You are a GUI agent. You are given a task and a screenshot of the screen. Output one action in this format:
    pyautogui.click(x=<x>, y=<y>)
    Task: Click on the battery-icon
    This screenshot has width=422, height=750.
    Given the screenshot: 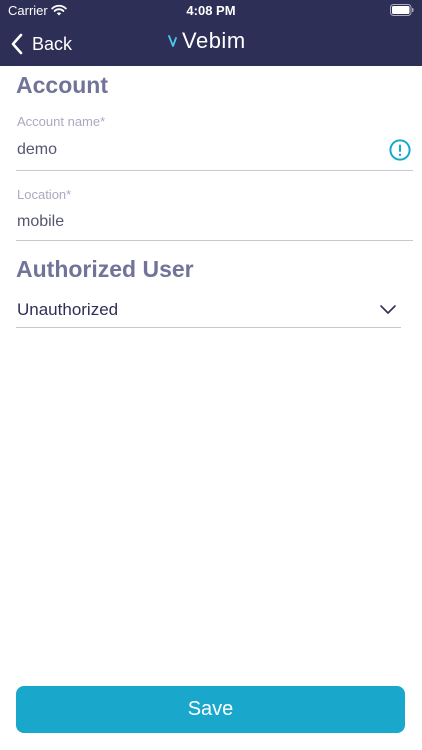 What is the action you would take?
    pyautogui.click(x=402, y=10)
    